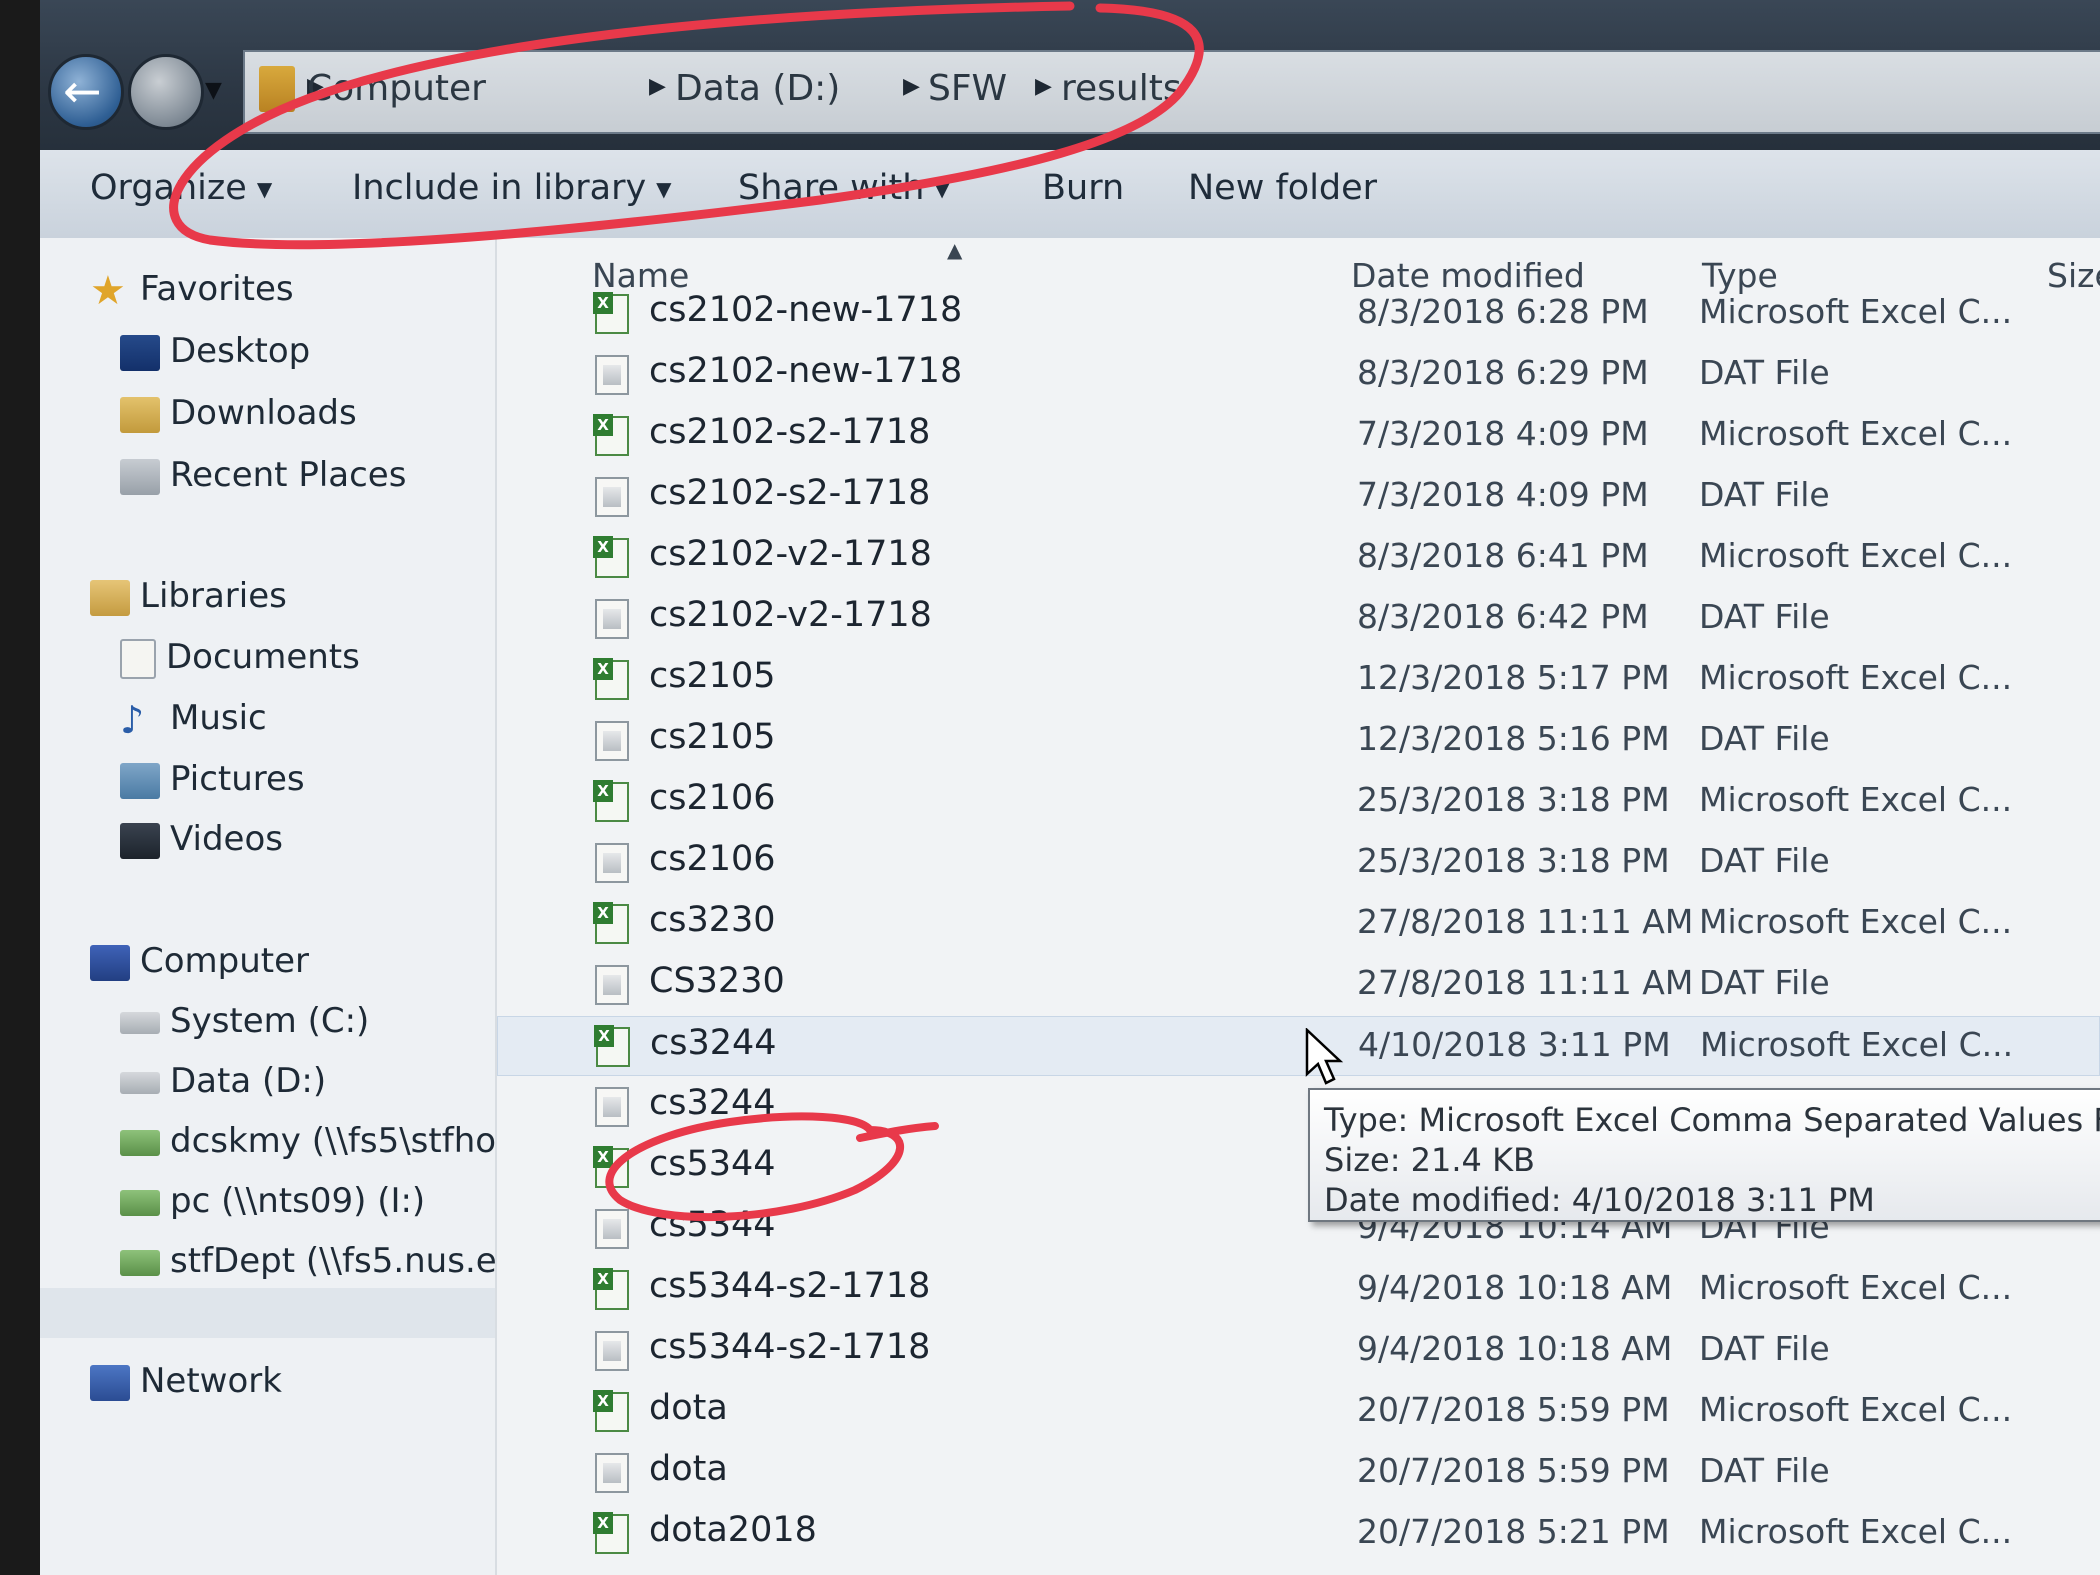  What do you see at coordinates (1083, 188) in the screenshot?
I see `burn-button: Burn` at bounding box center [1083, 188].